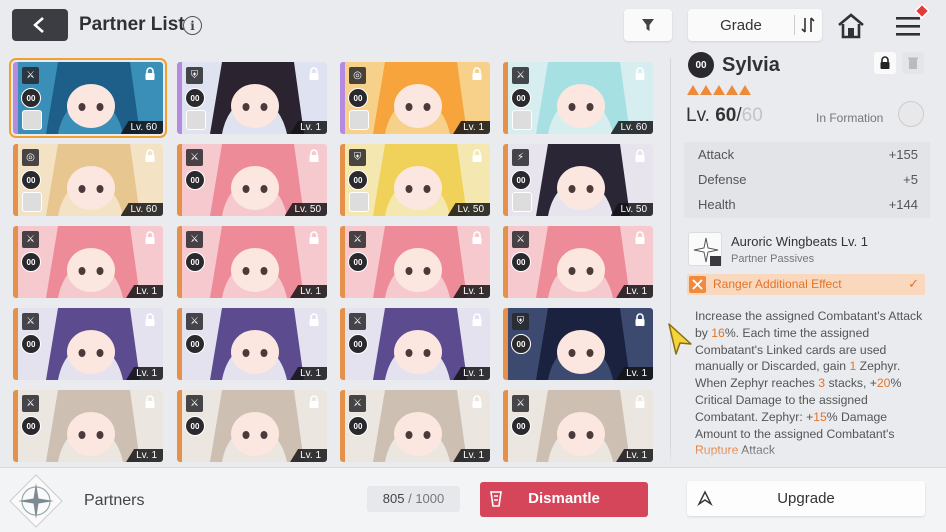 This screenshot has width=946, height=532. What do you see at coordinates (415, 98) in the screenshot?
I see `partner-card: ◎ 00 Lv. 1` at bounding box center [415, 98].